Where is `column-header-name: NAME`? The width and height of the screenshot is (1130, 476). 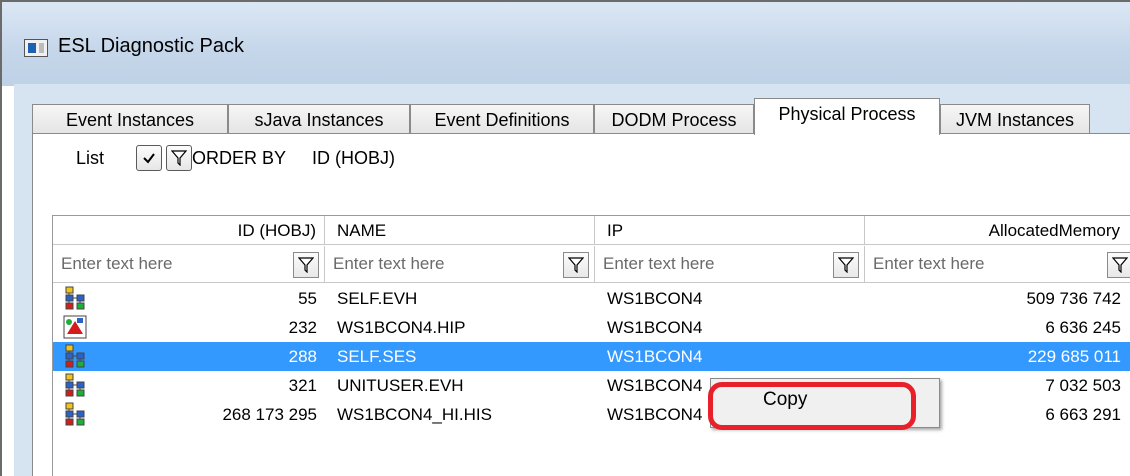 column-header-name: NAME is located at coordinates (460, 230).